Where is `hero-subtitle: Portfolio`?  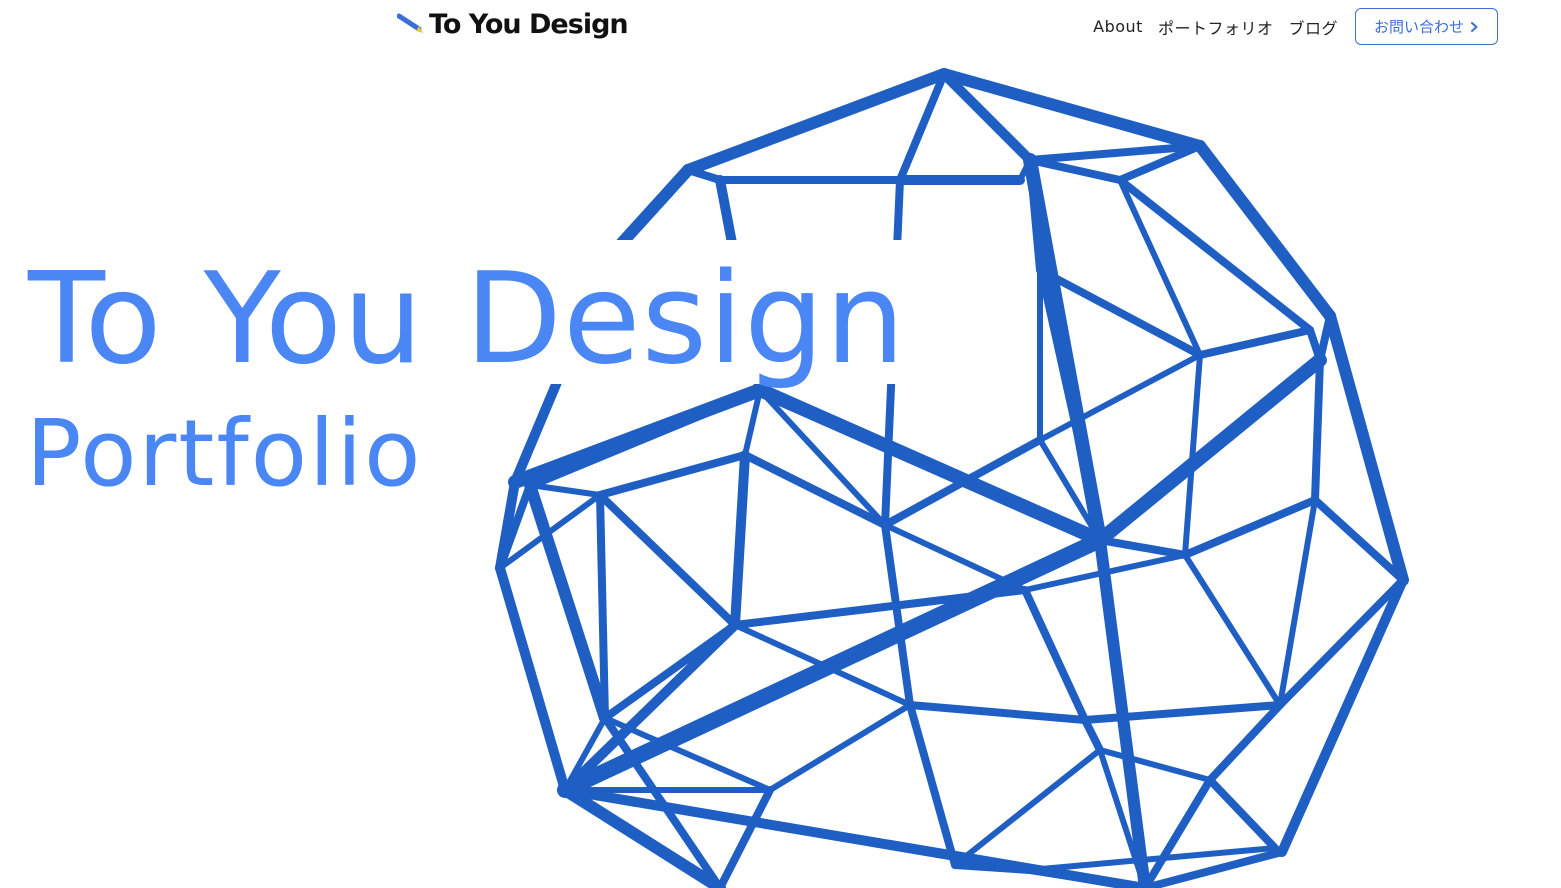 hero-subtitle: Portfolio is located at coordinates (224, 453).